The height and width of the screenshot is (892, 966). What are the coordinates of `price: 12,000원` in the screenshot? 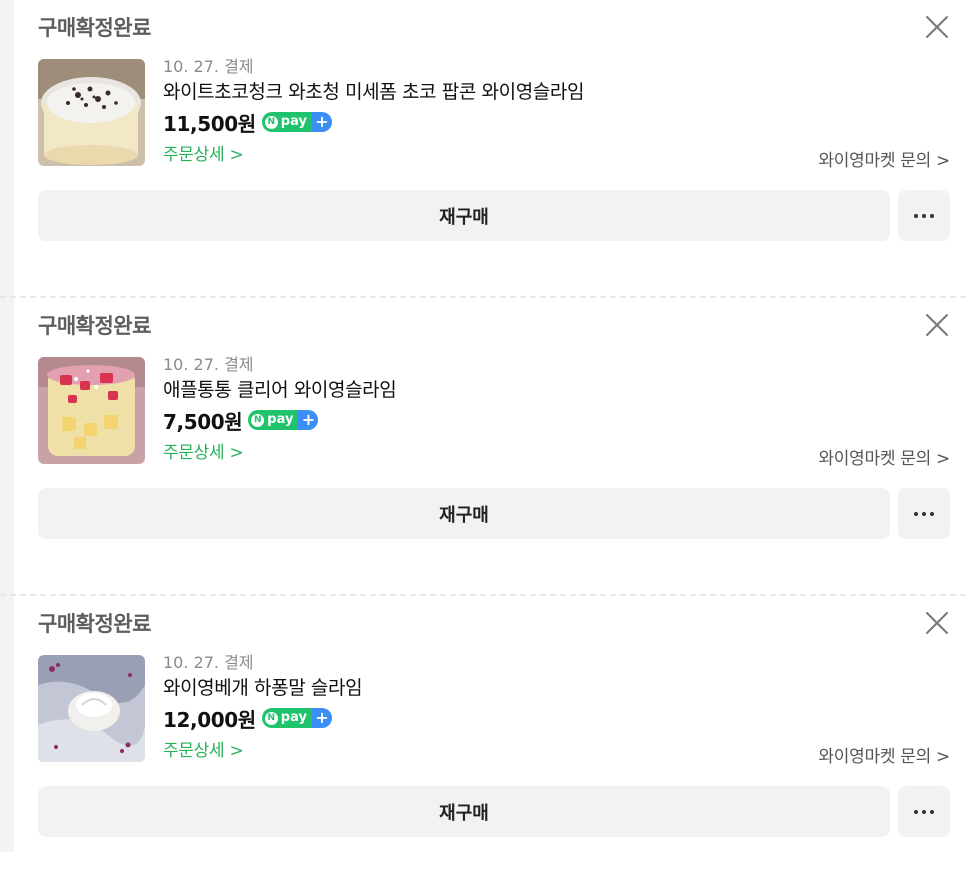 It's located at (209, 719).